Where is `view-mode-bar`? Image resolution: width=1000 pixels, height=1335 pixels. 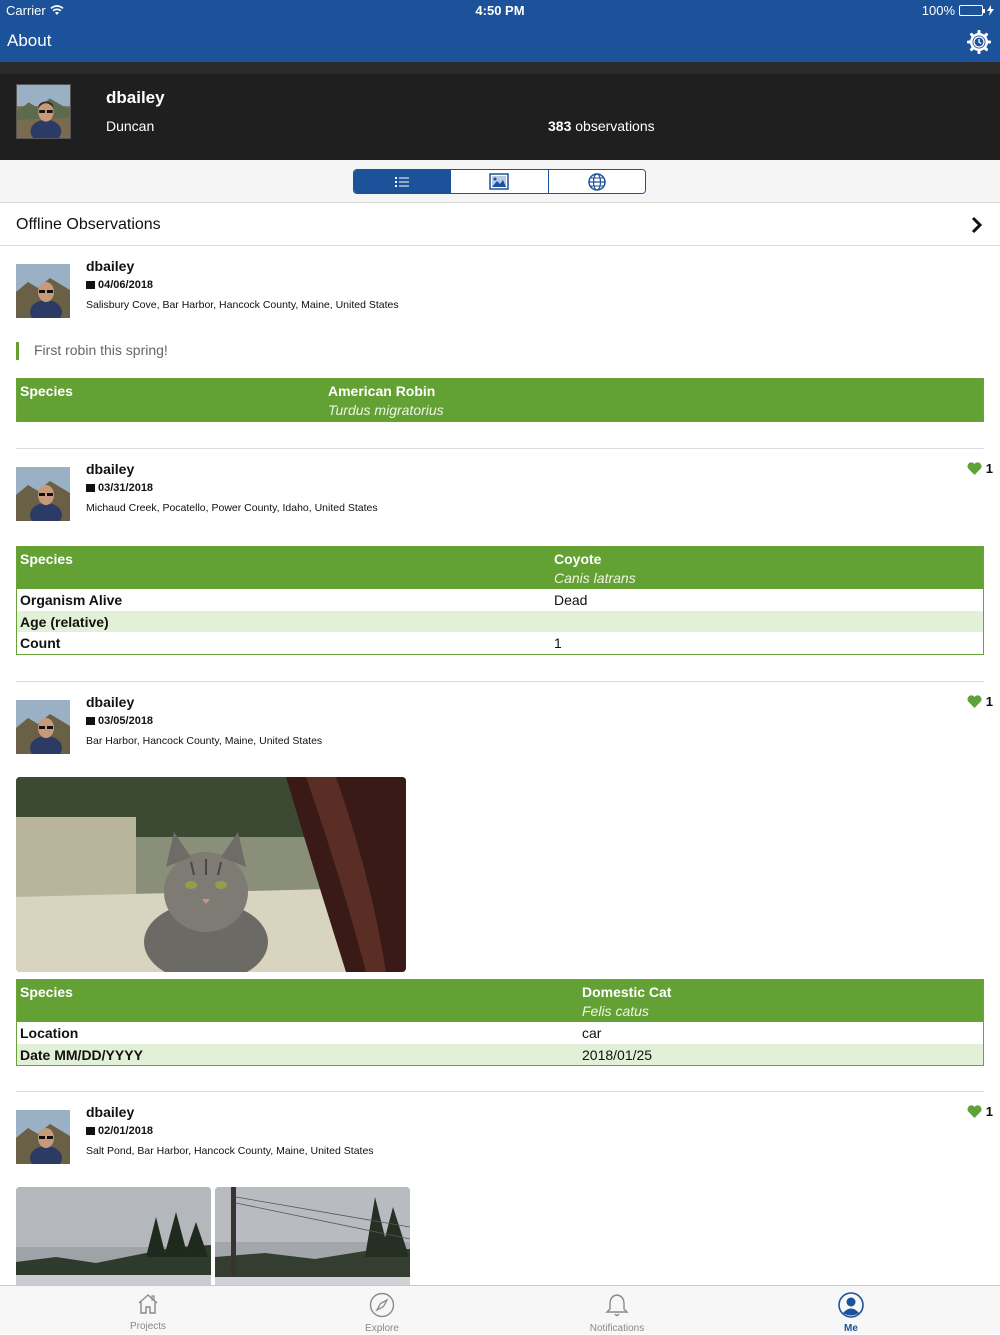 view-mode-bar is located at coordinates (500, 181).